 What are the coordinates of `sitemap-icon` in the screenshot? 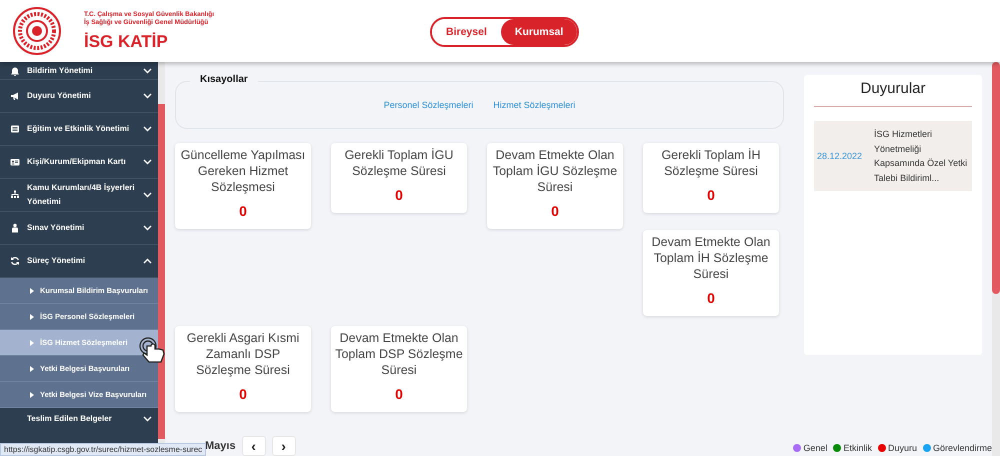 It's located at (15, 195).